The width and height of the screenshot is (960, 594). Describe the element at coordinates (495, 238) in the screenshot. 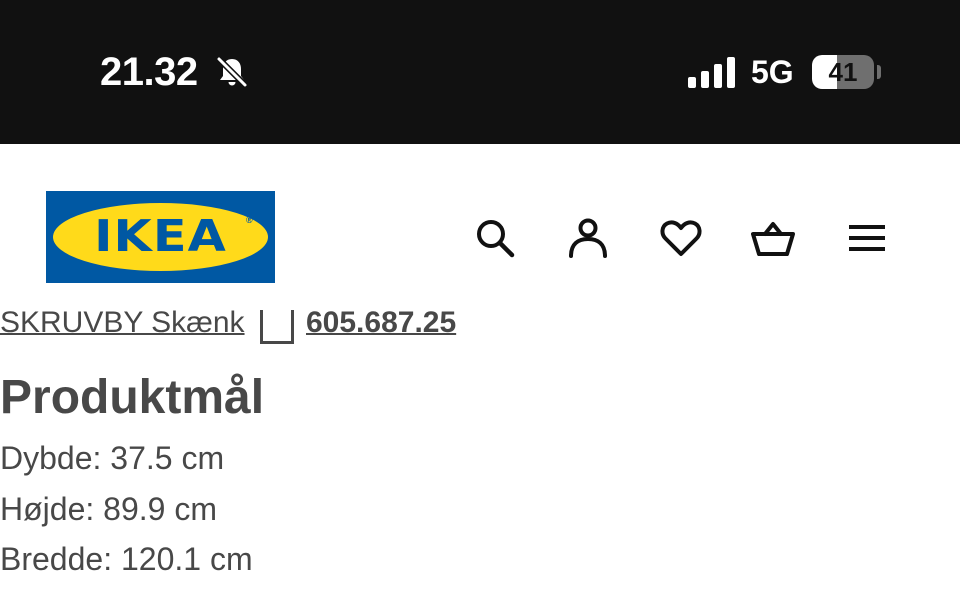

I see `search-icon` at that location.